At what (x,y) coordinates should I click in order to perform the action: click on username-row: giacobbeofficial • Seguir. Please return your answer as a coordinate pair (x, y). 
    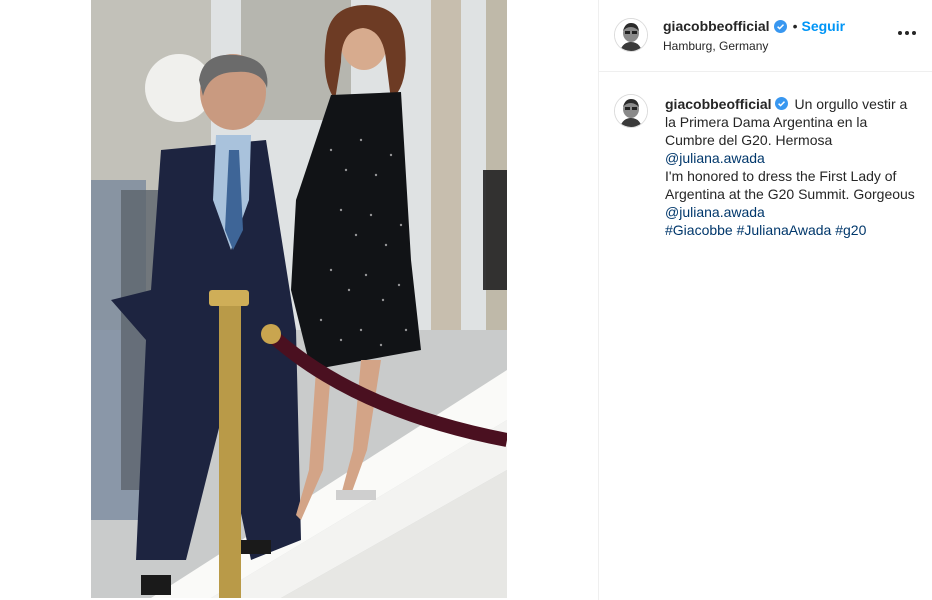
    Looking at the image, I should click on (778, 26).